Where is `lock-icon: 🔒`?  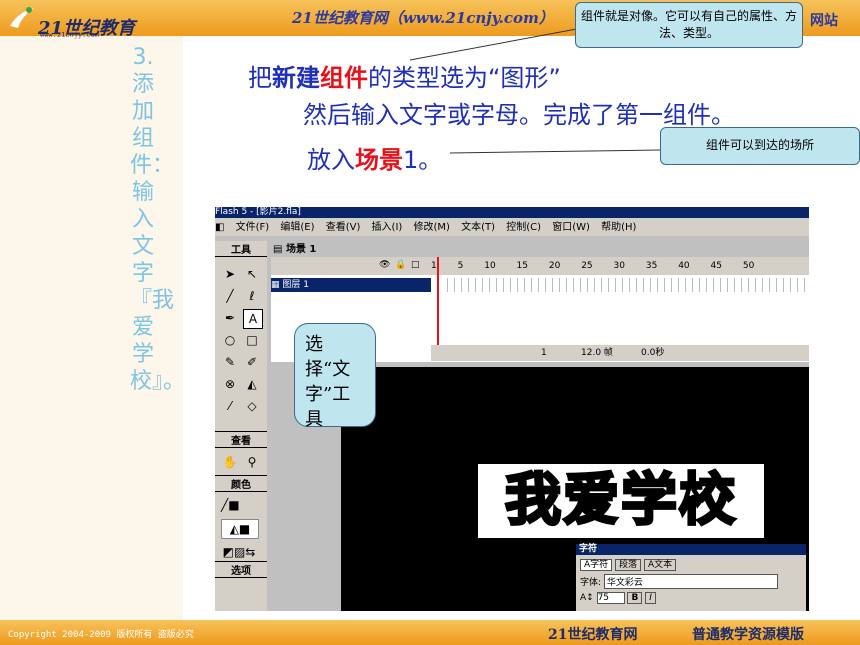 lock-icon: 🔒 is located at coordinates (400, 265).